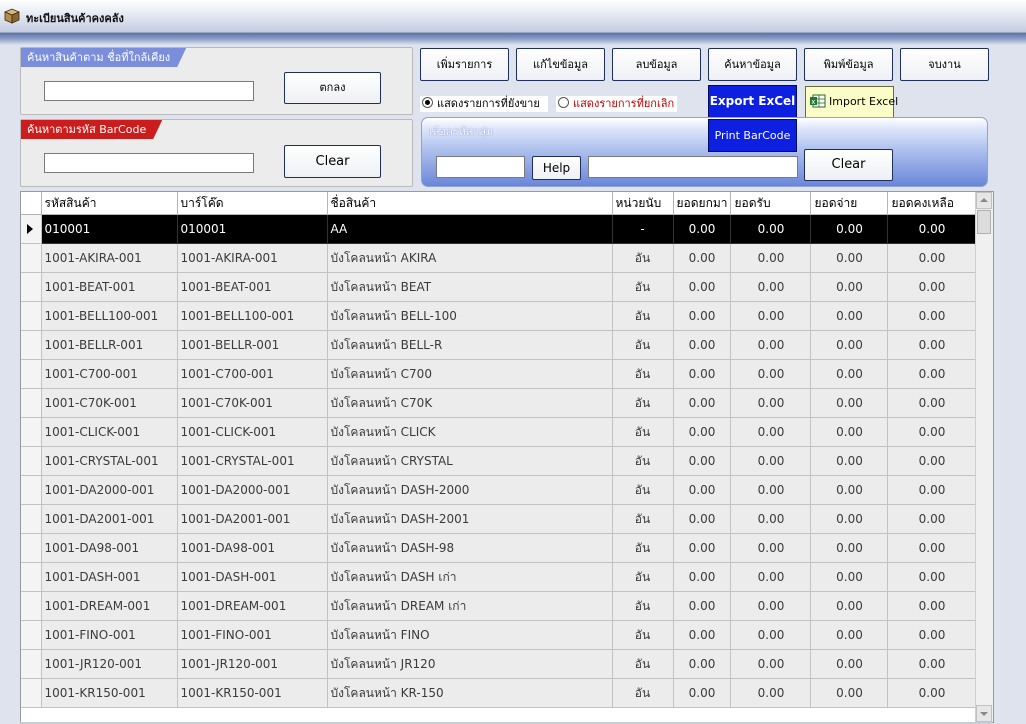 The height and width of the screenshot is (724, 1026). I want to click on export-excel-button: Export ExCel, so click(752, 101).